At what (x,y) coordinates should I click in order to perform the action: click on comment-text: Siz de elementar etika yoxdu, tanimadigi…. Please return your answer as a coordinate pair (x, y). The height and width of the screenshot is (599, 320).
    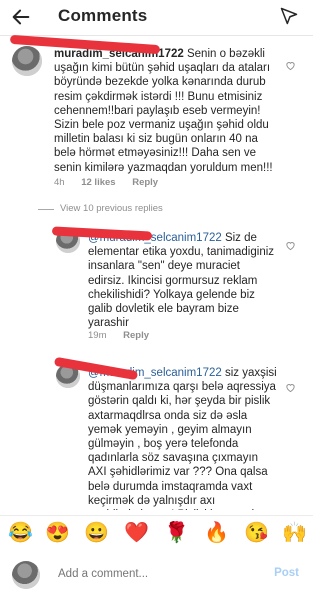
    Looking at the image, I should click on (183, 281).